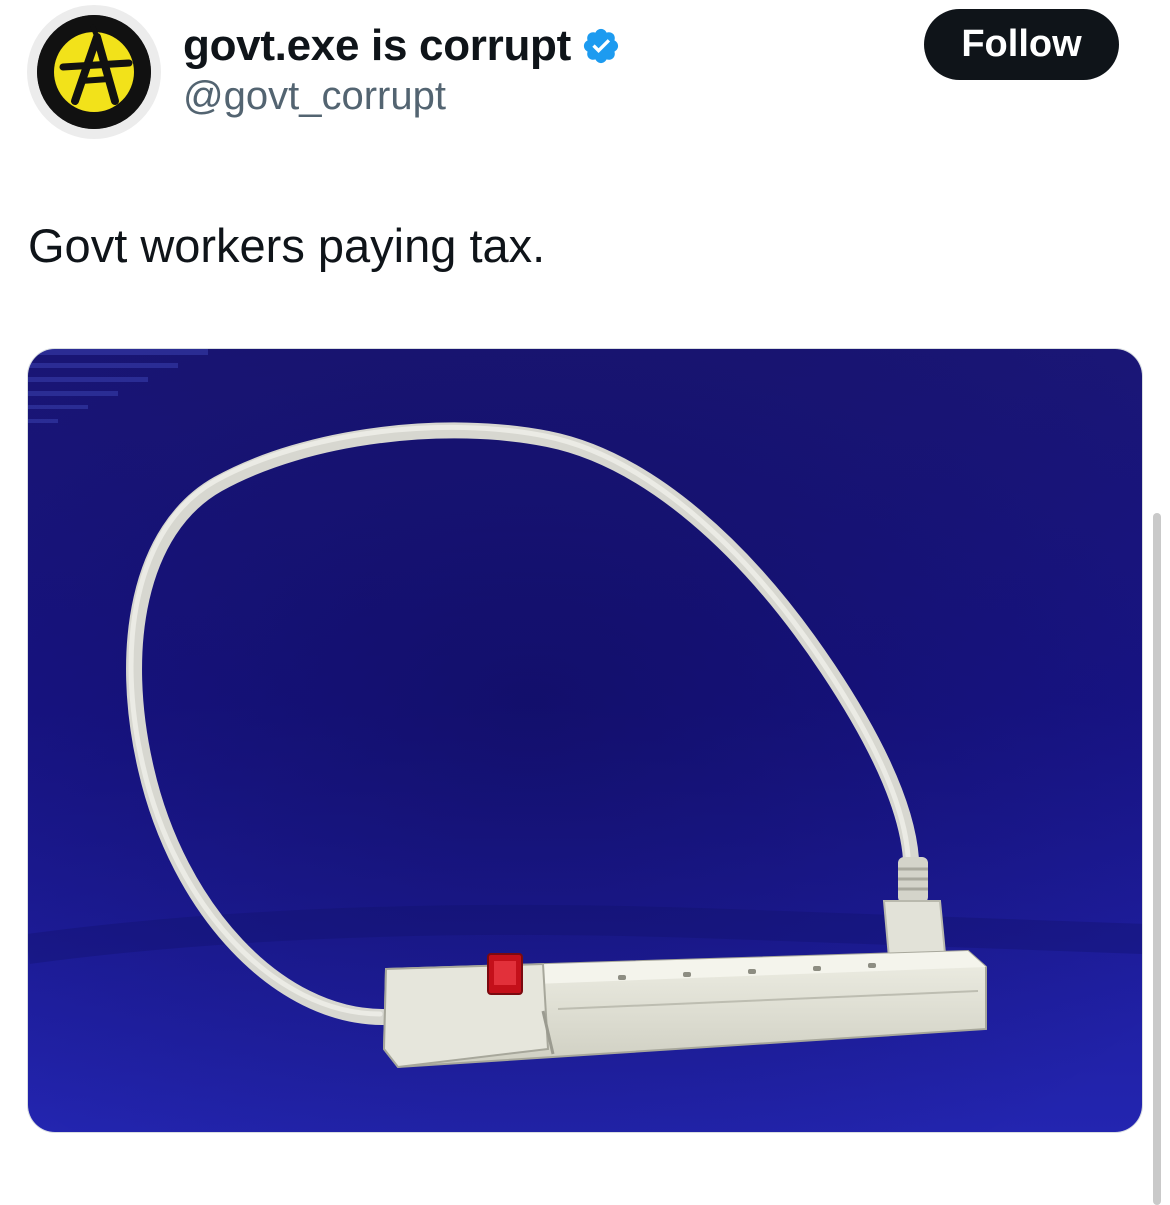  What do you see at coordinates (377, 46) in the screenshot?
I see `display-name-text: govt.exe is corrupt` at bounding box center [377, 46].